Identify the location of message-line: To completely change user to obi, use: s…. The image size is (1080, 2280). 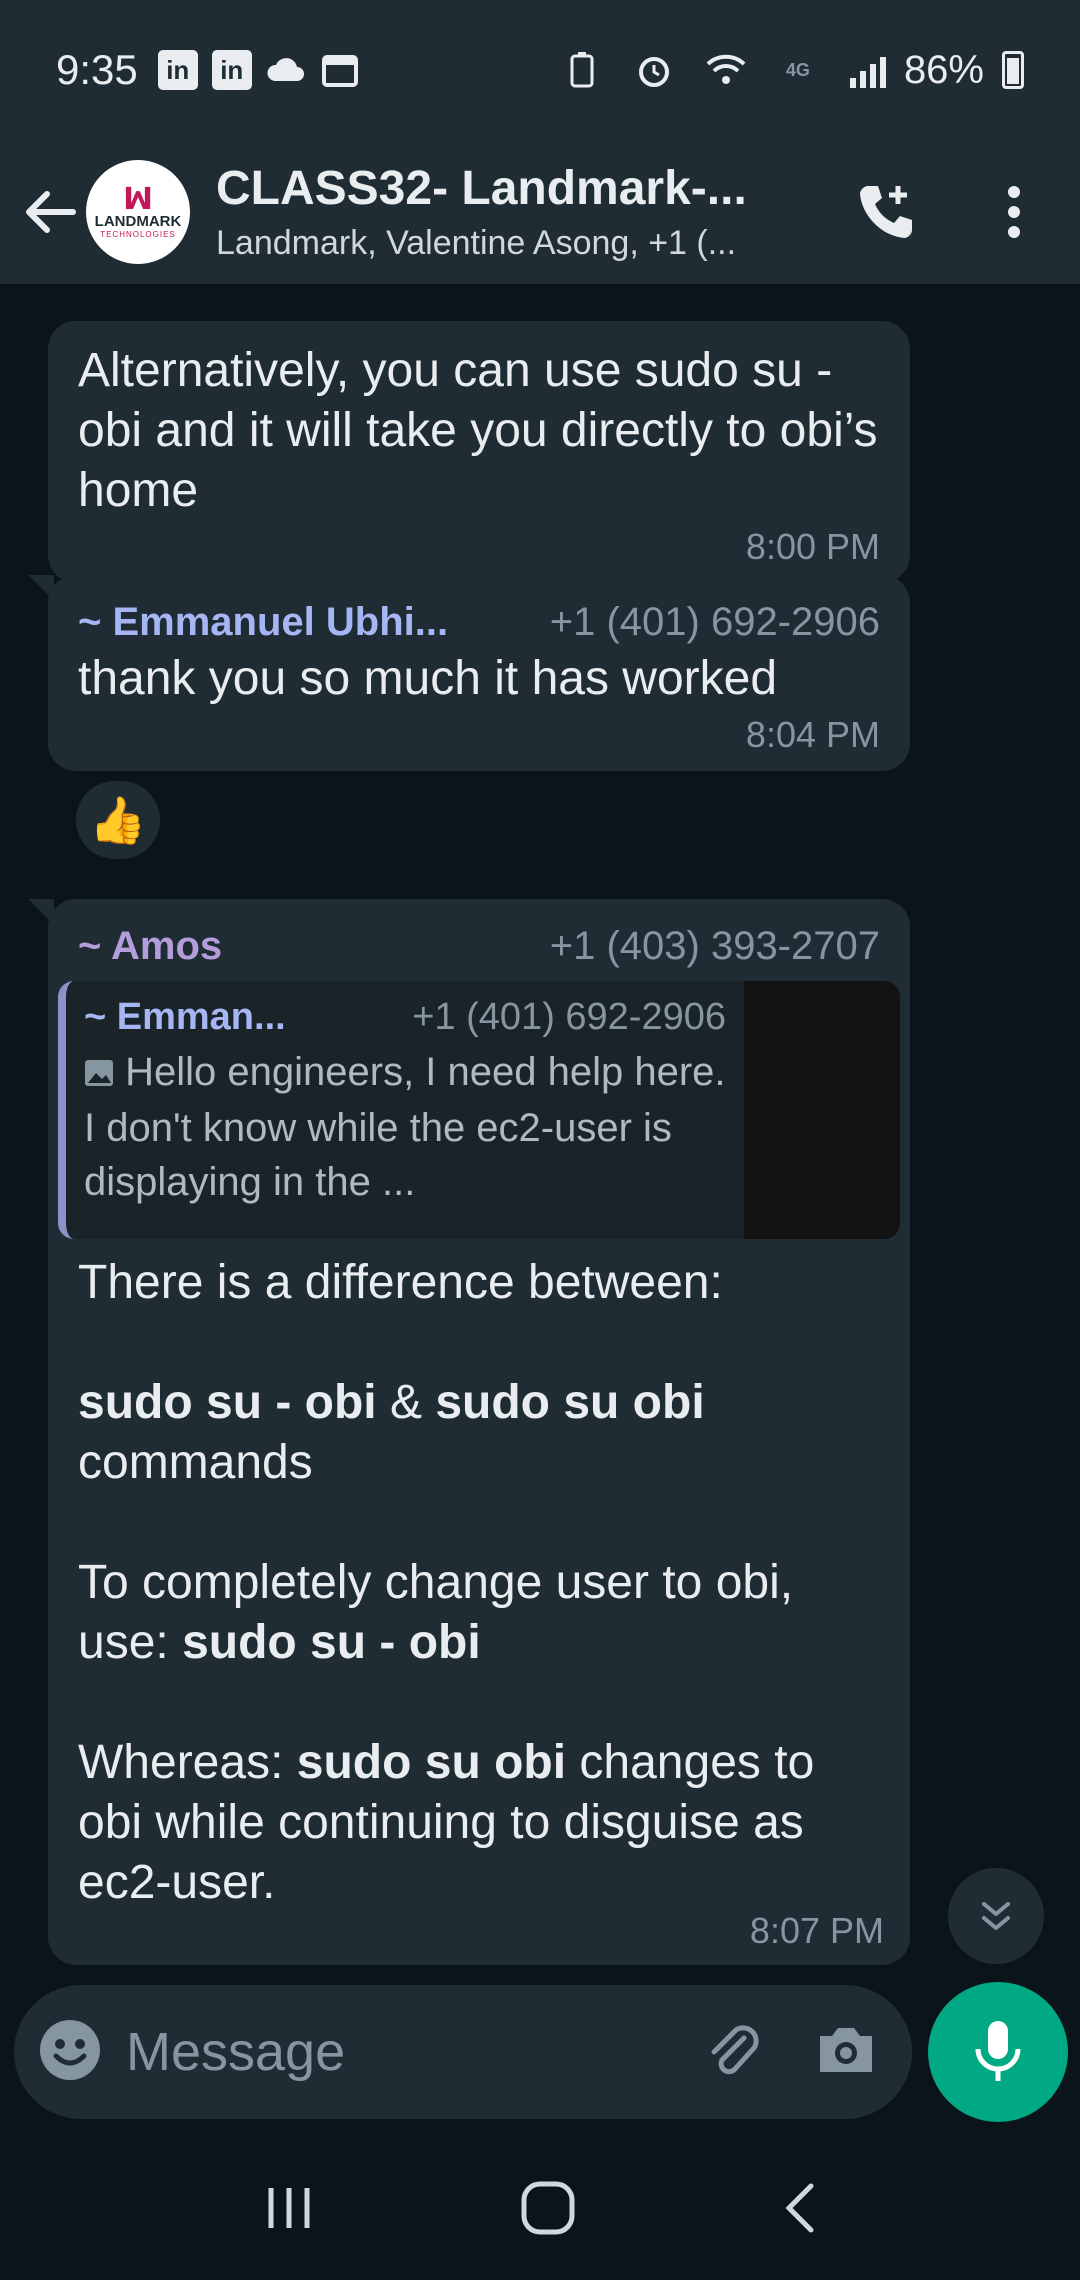
(479, 1613).